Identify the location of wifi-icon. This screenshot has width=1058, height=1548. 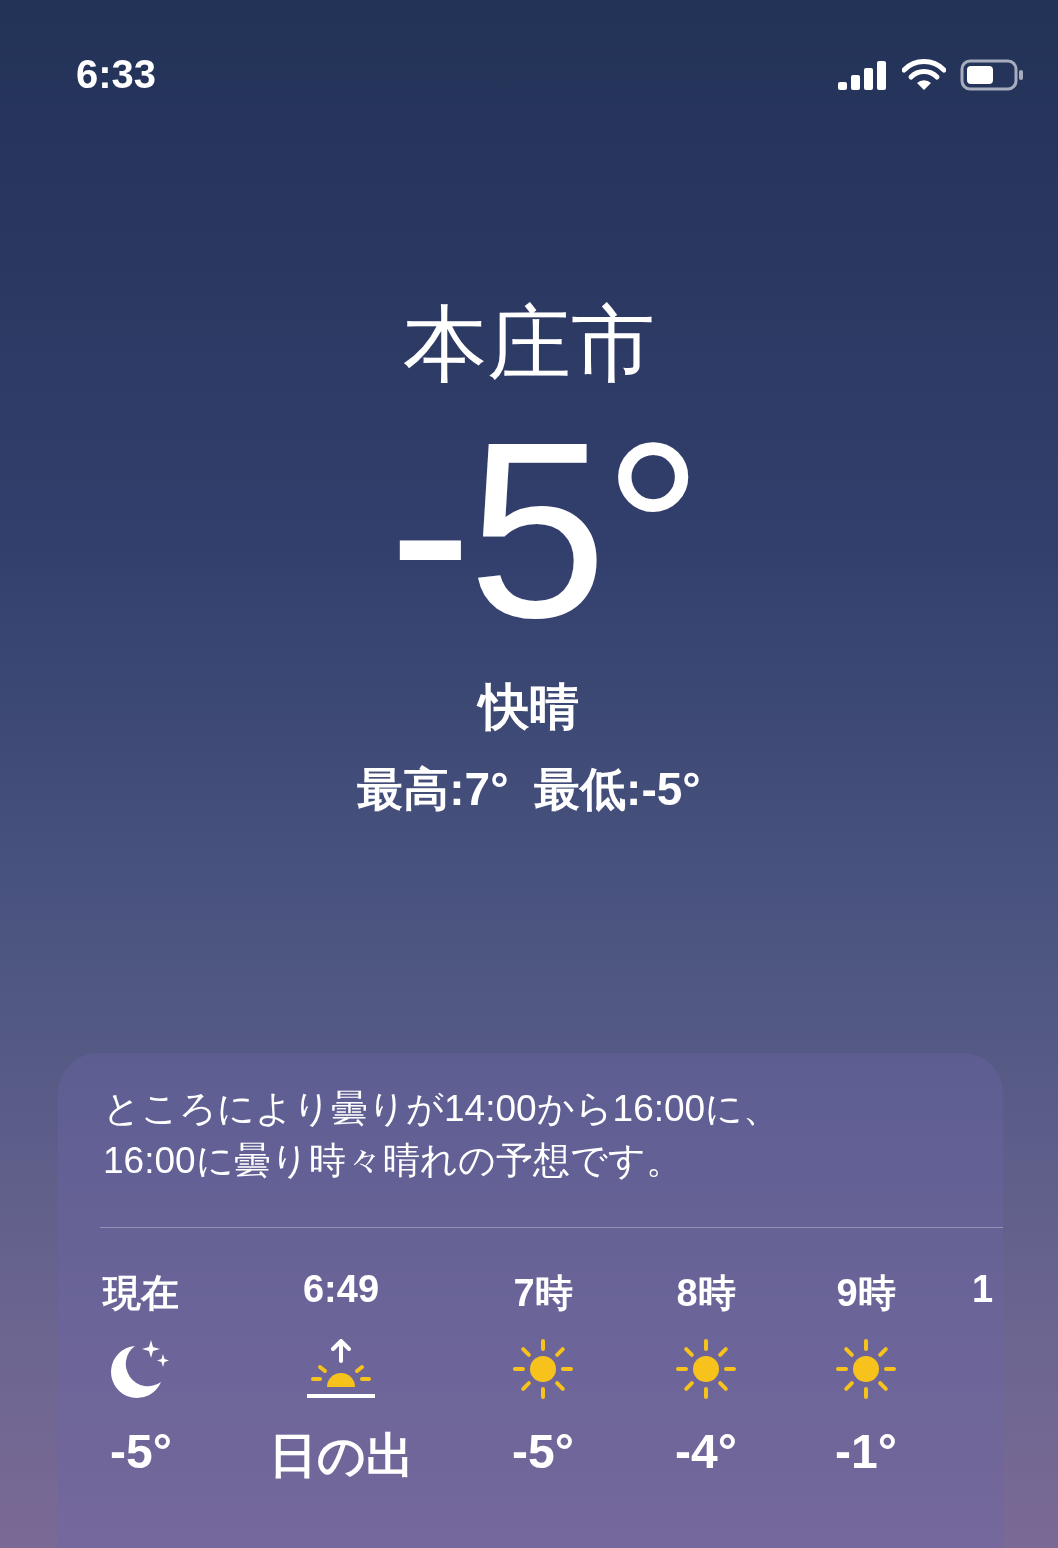
(924, 74).